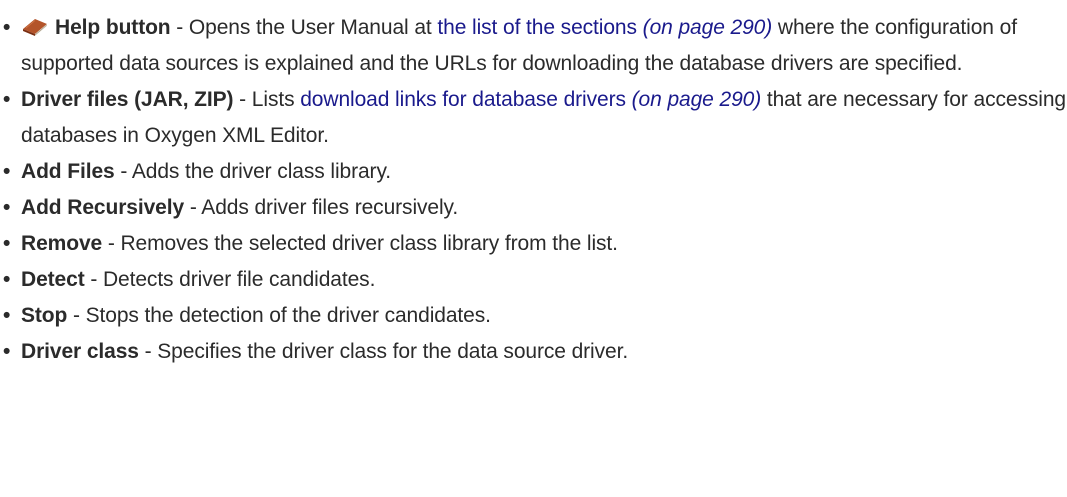 Image resolution: width=1067 pixels, height=497 pixels. Describe the element at coordinates (103, 207) in the screenshot. I see `term-label: Add Recursively` at that location.